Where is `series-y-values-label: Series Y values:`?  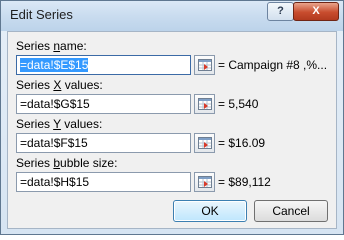
series-y-values-label: Series Y values: is located at coordinates (59, 124).